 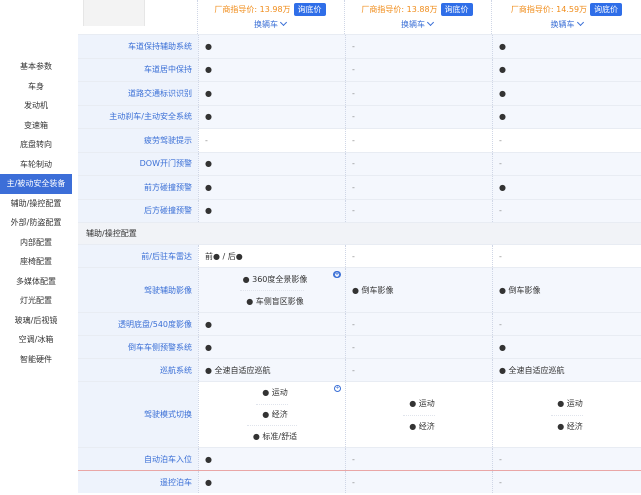 I want to click on table-row: 车道居中保持 ● - ●, so click(x=359, y=69).